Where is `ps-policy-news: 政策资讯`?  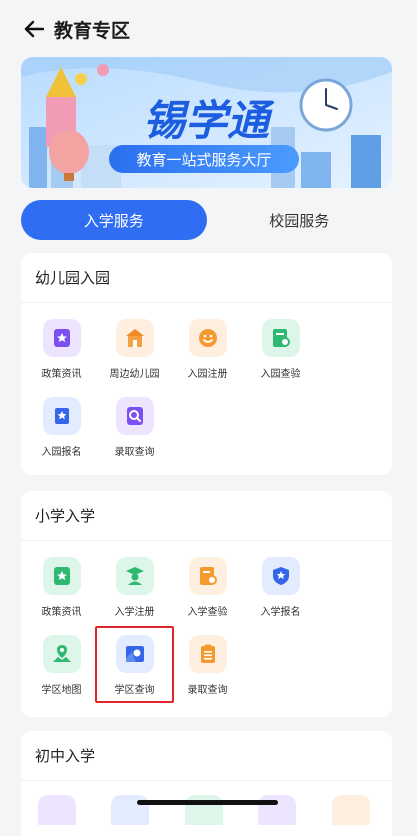 ps-policy-news: 政策资讯 is located at coordinates (61, 592).